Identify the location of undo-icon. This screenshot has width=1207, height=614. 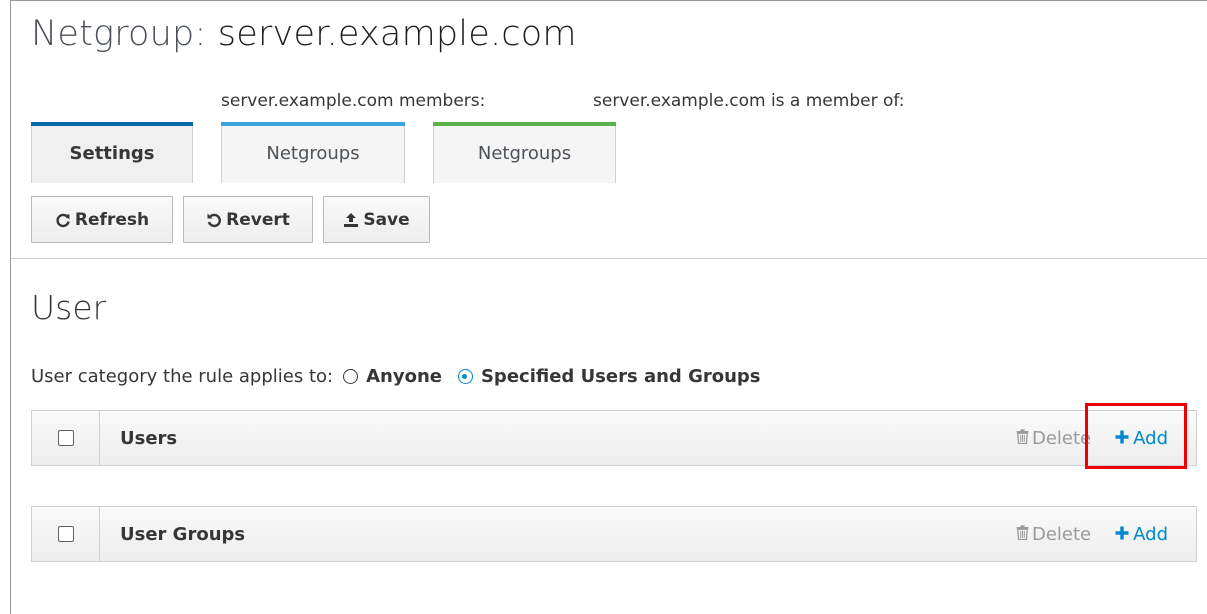
(214, 220).